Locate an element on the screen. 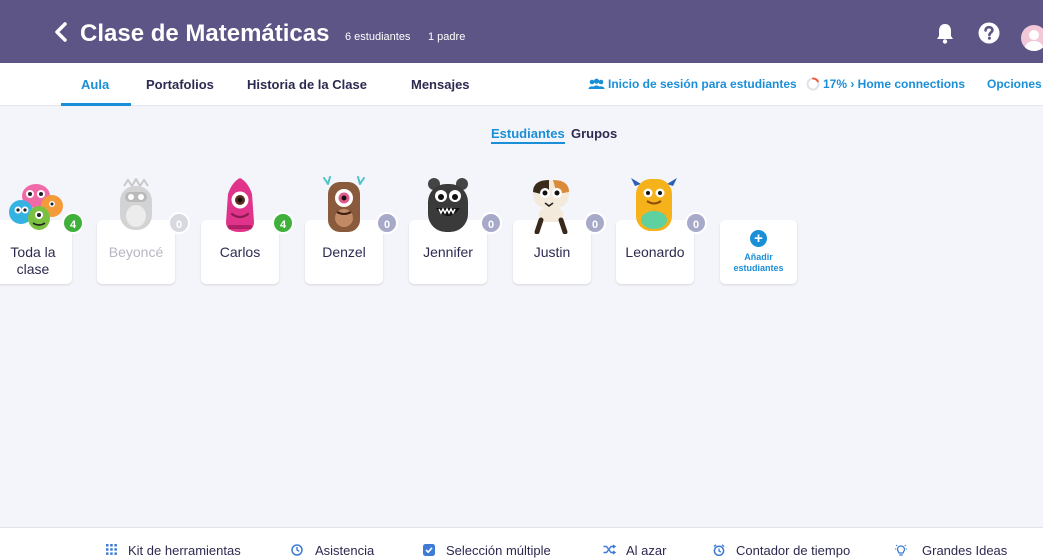  big-ideas-button: Grandes Ideas is located at coordinates (964, 550).